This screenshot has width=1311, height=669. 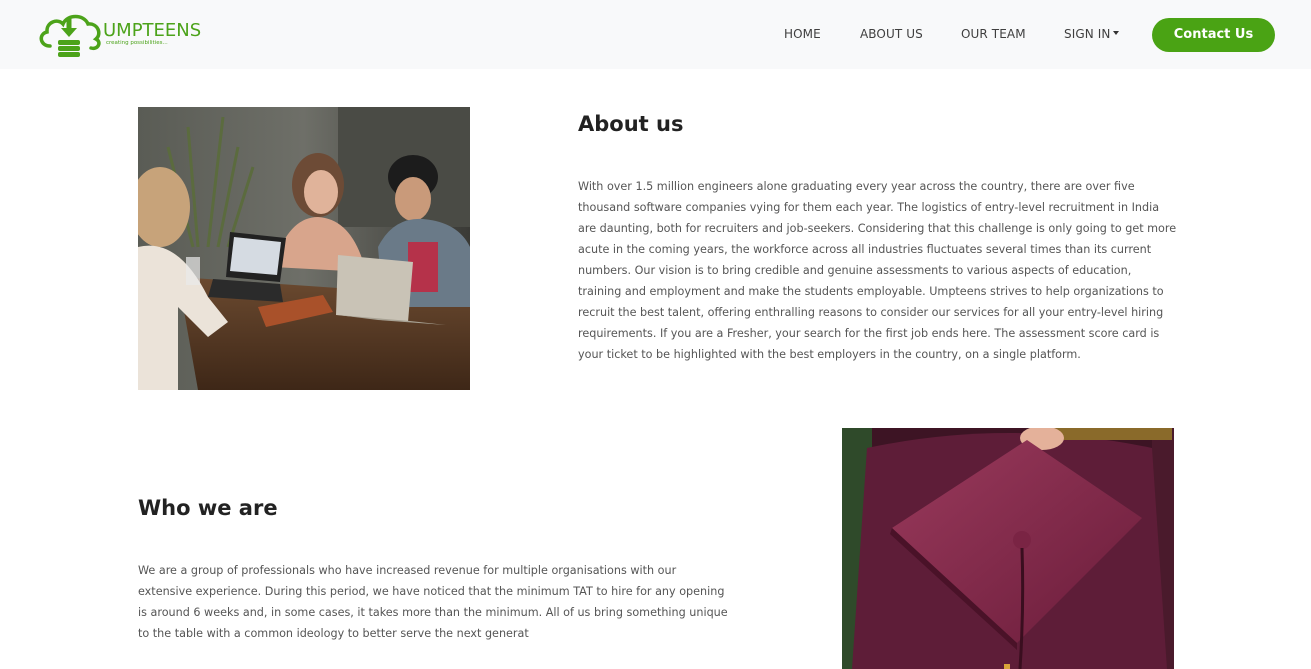 I want to click on cloud-download-icon, so click(x=70, y=35).